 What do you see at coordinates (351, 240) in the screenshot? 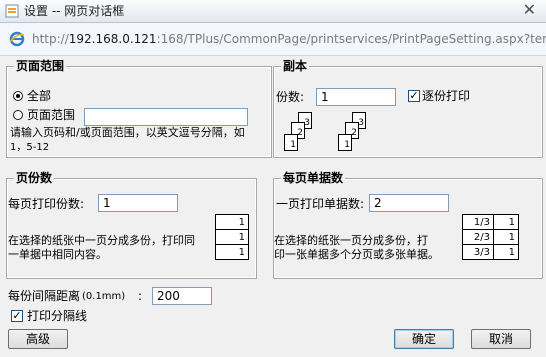
I see `per-page-desc: 在选择的纸张一页分成多份，打` at bounding box center [351, 240].